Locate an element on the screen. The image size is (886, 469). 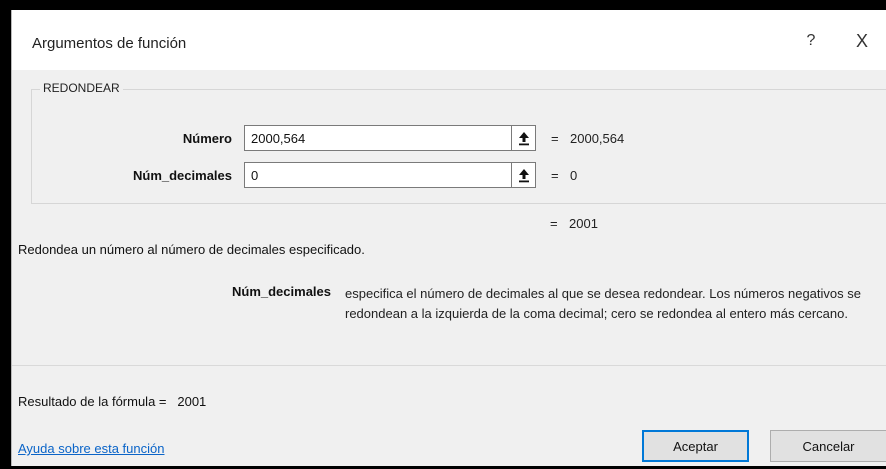
accept-button: Aceptar is located at coordinates (695, 446).